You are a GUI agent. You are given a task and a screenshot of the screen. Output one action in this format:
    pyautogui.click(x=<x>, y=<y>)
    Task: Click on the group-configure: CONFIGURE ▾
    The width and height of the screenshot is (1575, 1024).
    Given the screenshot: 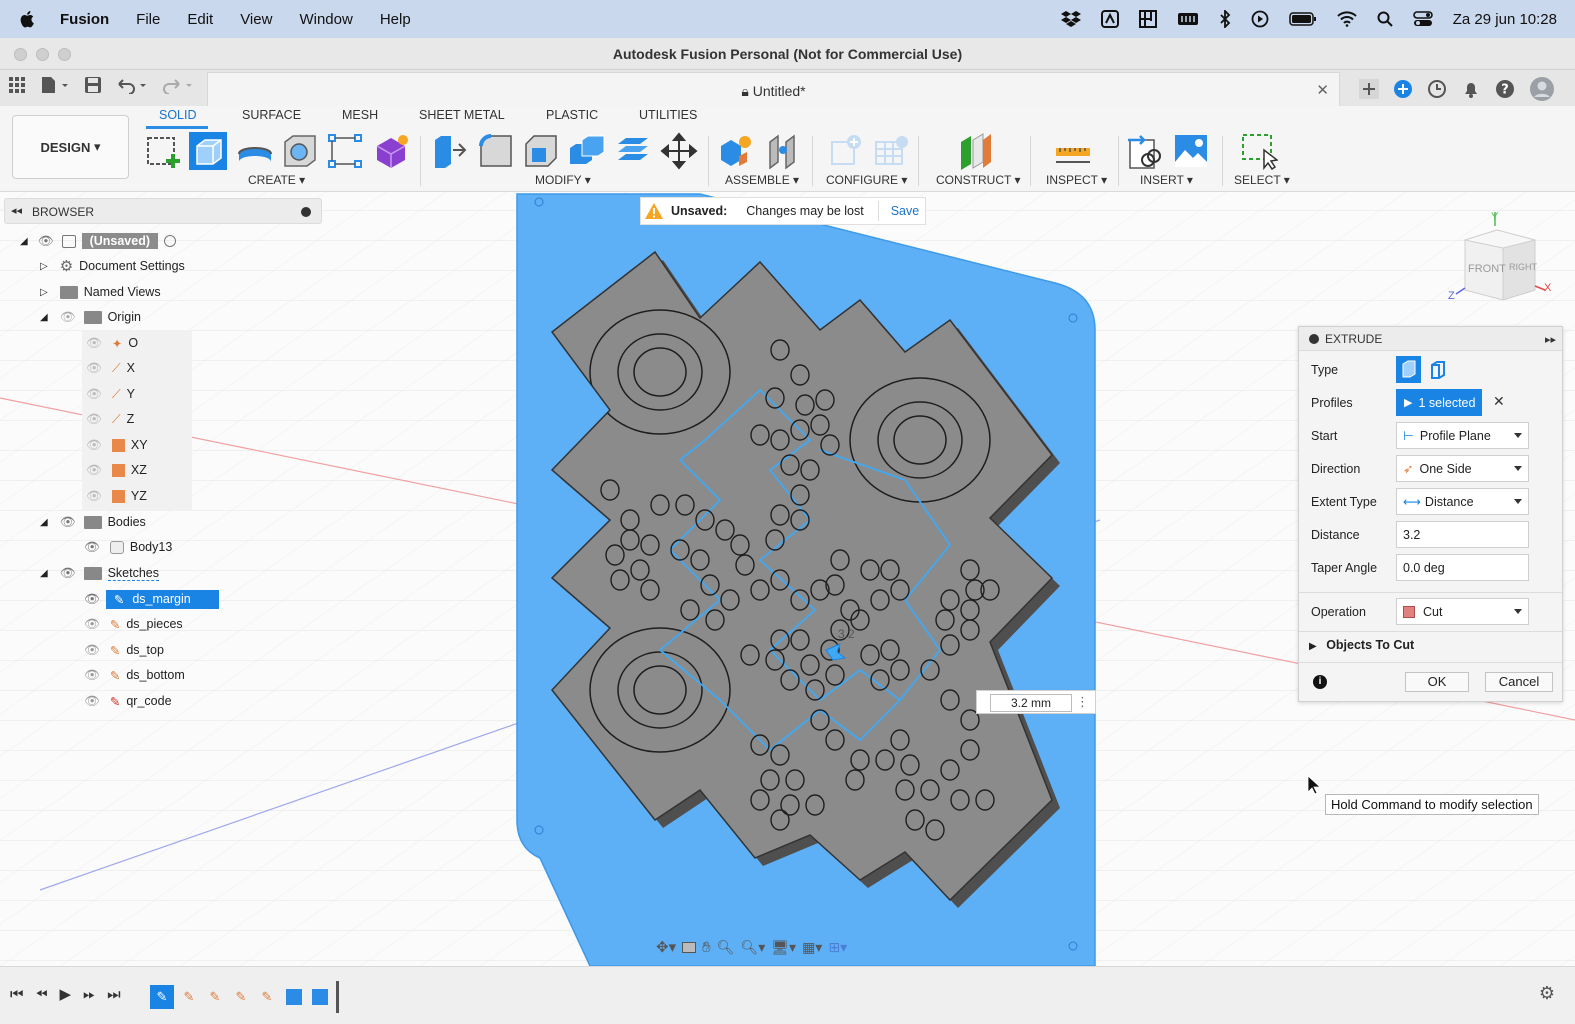 What is the action you would take?
    pyautogui.click(x=866, y=180)
    